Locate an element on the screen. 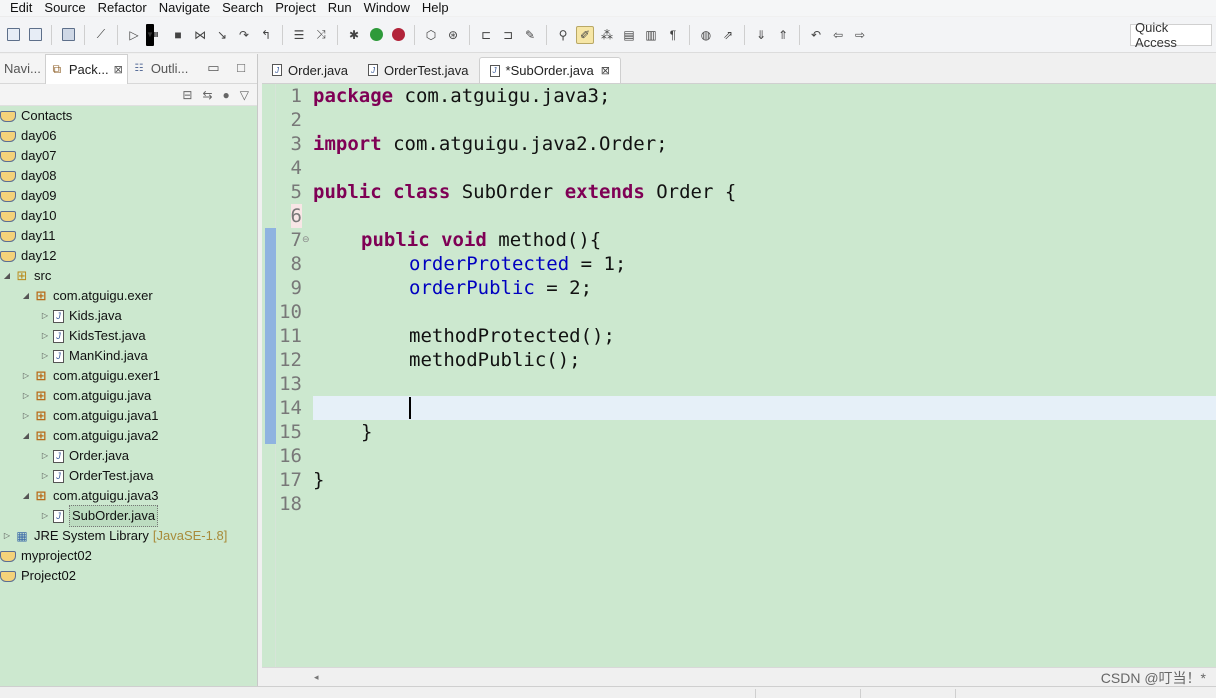  tree-item-file: ▷ J OrderTest.java is located at coordinates (97, 476).